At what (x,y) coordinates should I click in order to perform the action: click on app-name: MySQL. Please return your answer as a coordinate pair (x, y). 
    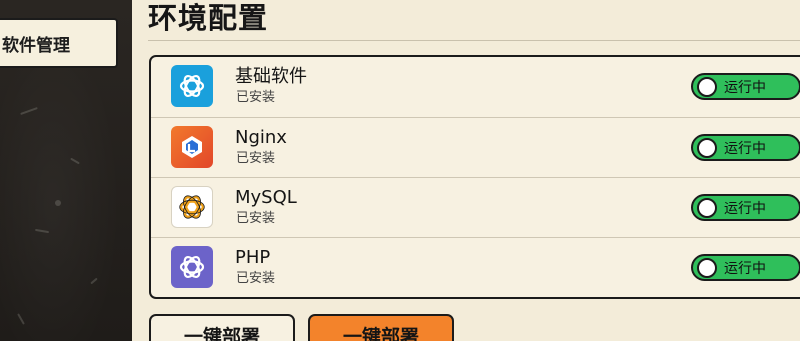
    Looking at the image, I should click on (266, 197).